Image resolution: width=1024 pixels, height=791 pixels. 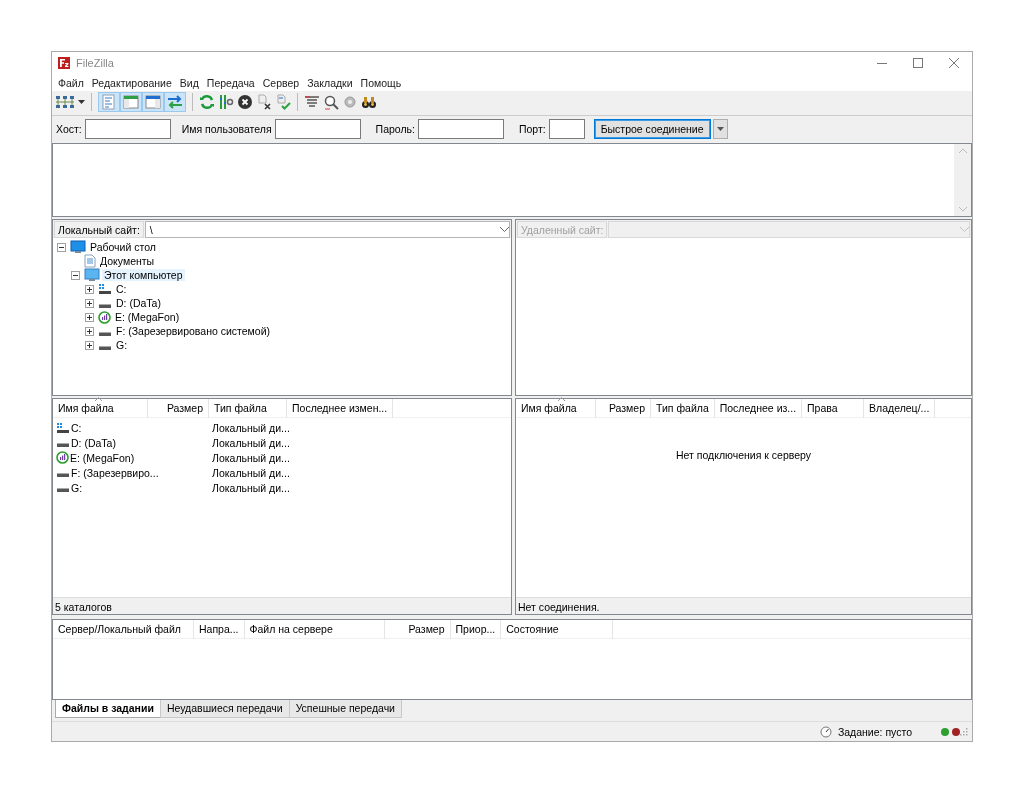 I want to click on tab: Файлы в задании, so click(x=108, y=709).